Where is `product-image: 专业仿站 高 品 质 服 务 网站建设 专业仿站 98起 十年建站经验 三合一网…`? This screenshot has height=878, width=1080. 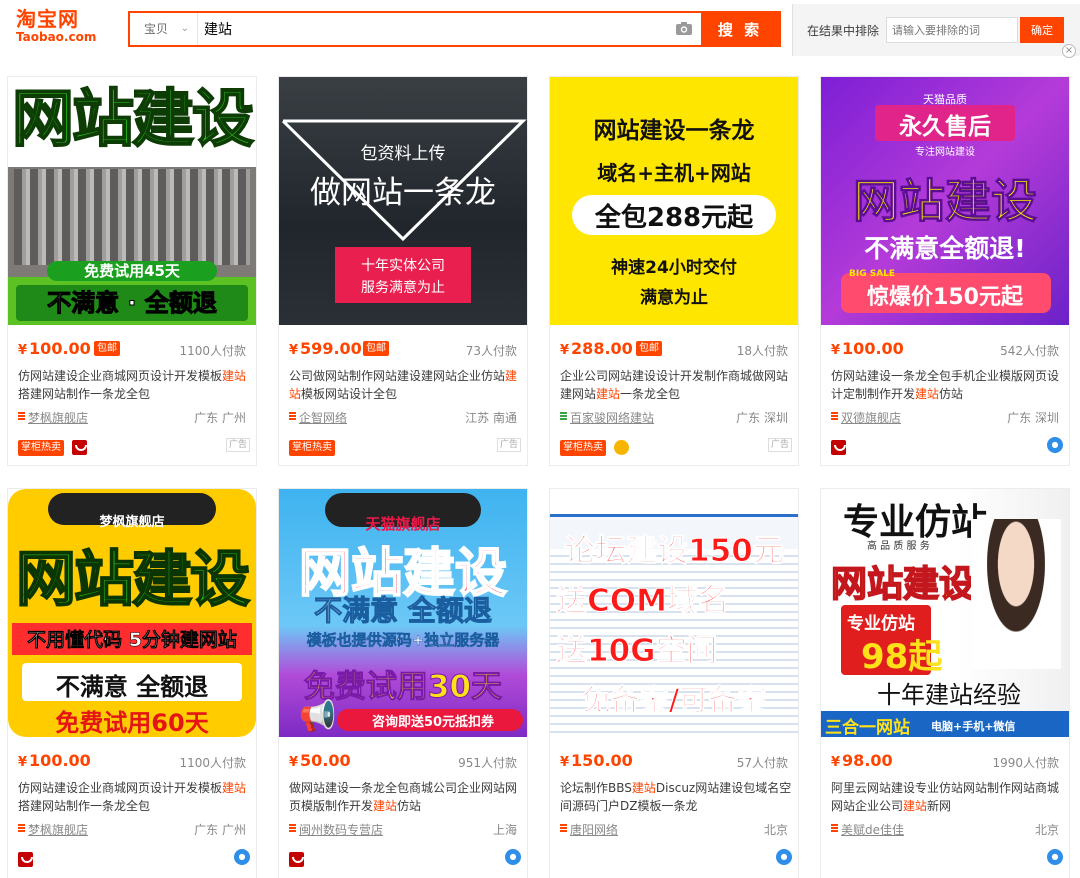
product-image: 专业仿站 高 品 质 服 务 网站建设 专业仿站 98起 十年建站经验 三合一网… is located at coordinates (945, 613).